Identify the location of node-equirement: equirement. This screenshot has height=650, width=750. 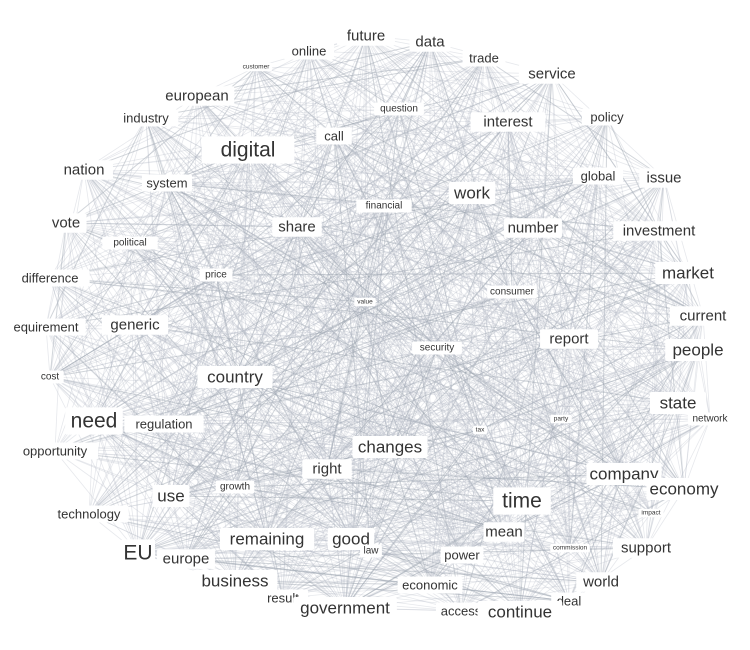
(46, 327).